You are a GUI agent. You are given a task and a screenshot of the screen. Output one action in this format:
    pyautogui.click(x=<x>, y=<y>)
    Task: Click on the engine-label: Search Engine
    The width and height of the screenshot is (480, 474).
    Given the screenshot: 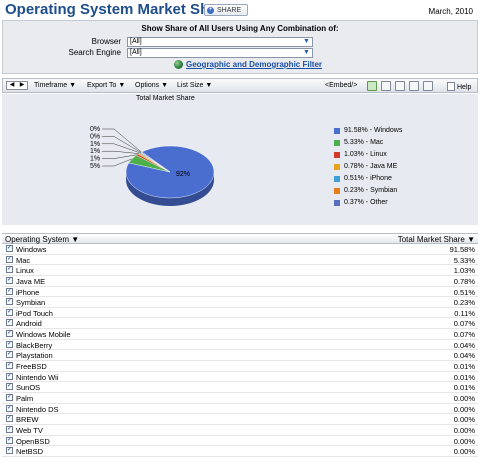 What is the action you would take?
    pyautogui.click(x=94, y=52)
    